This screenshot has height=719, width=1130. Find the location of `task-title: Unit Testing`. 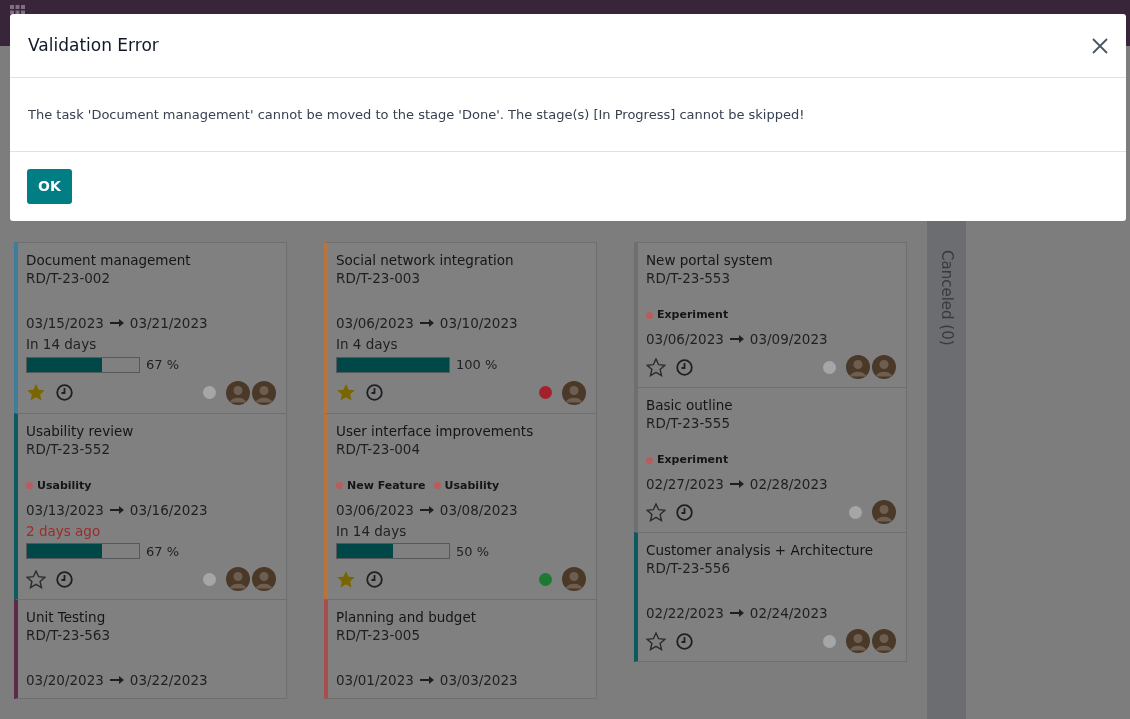

task-title: Unit Testing is located at coordinates (66, 617).